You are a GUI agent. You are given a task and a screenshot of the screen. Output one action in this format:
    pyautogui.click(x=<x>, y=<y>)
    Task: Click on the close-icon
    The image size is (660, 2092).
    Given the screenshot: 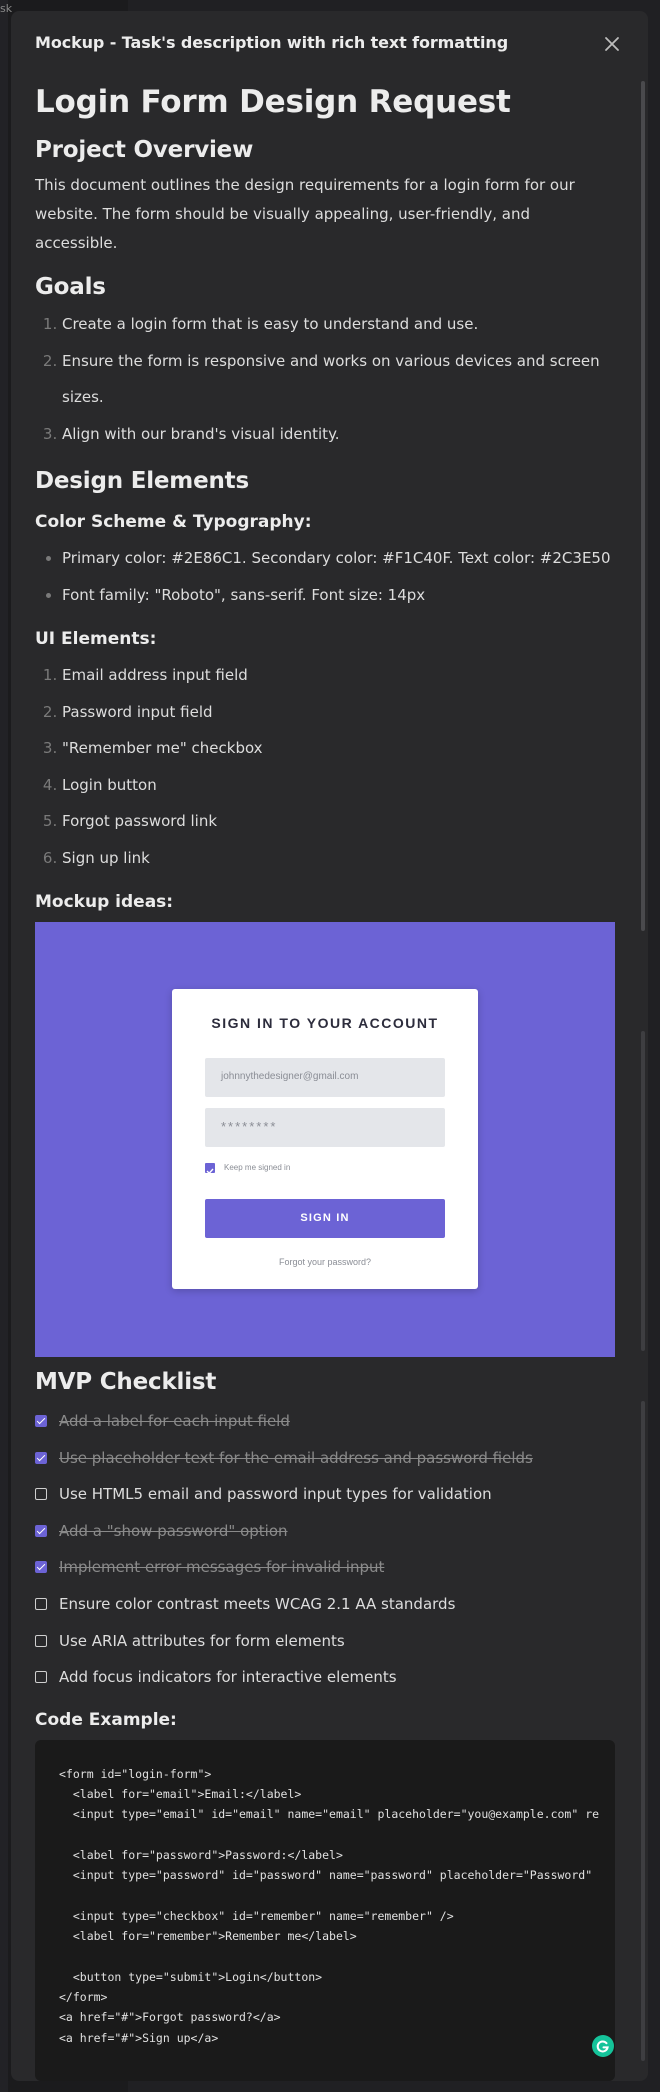 What is the action you would take?
    pyautogui.click(x=612, y=44)
    